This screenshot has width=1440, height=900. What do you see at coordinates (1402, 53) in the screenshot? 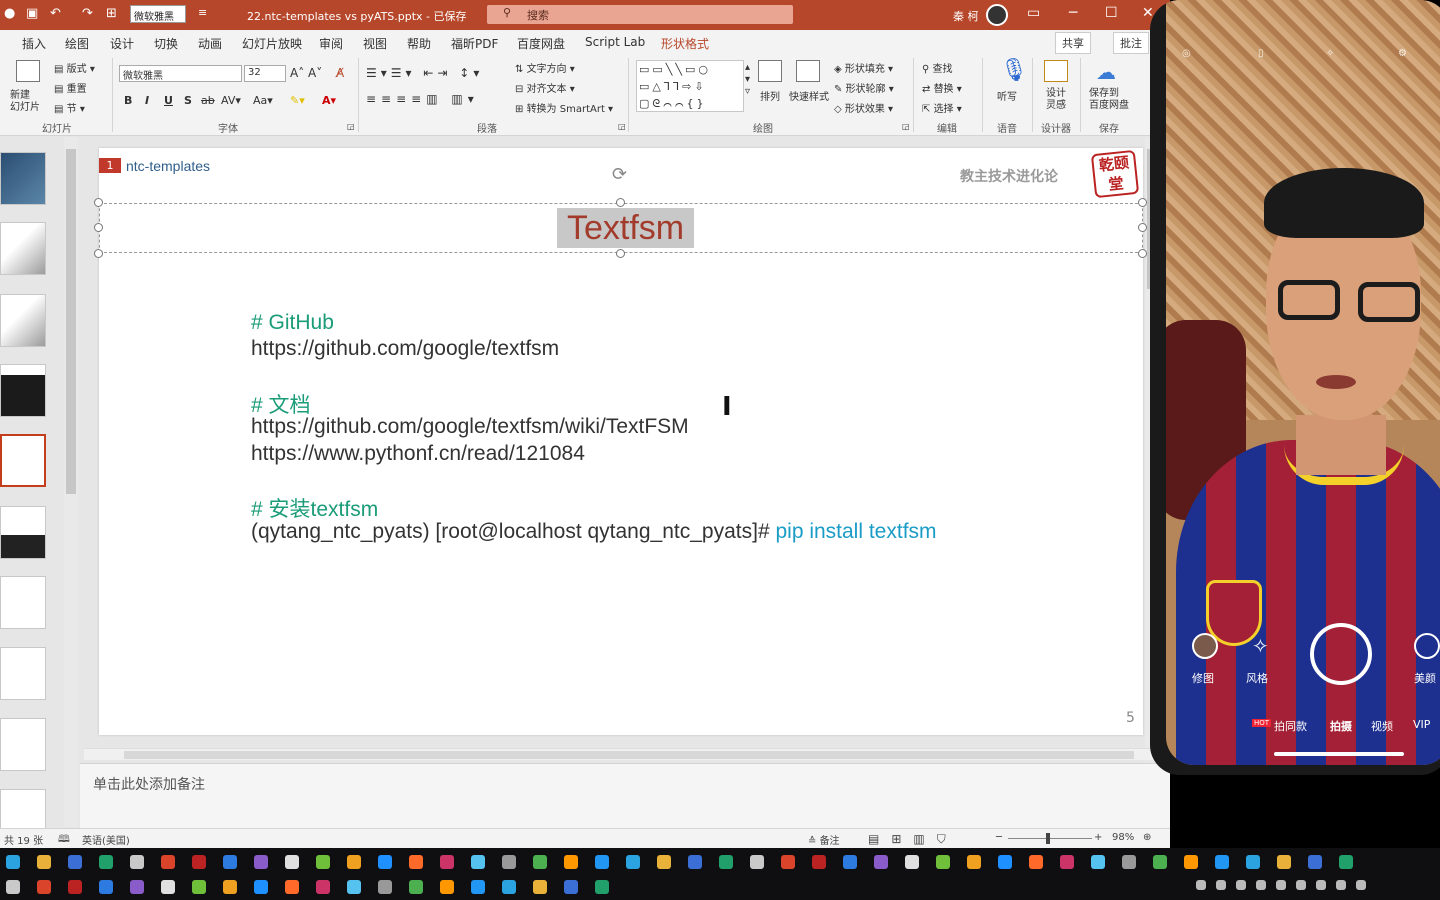
I see `settings-icon: ⚙` at bounding box center [1402, 53].